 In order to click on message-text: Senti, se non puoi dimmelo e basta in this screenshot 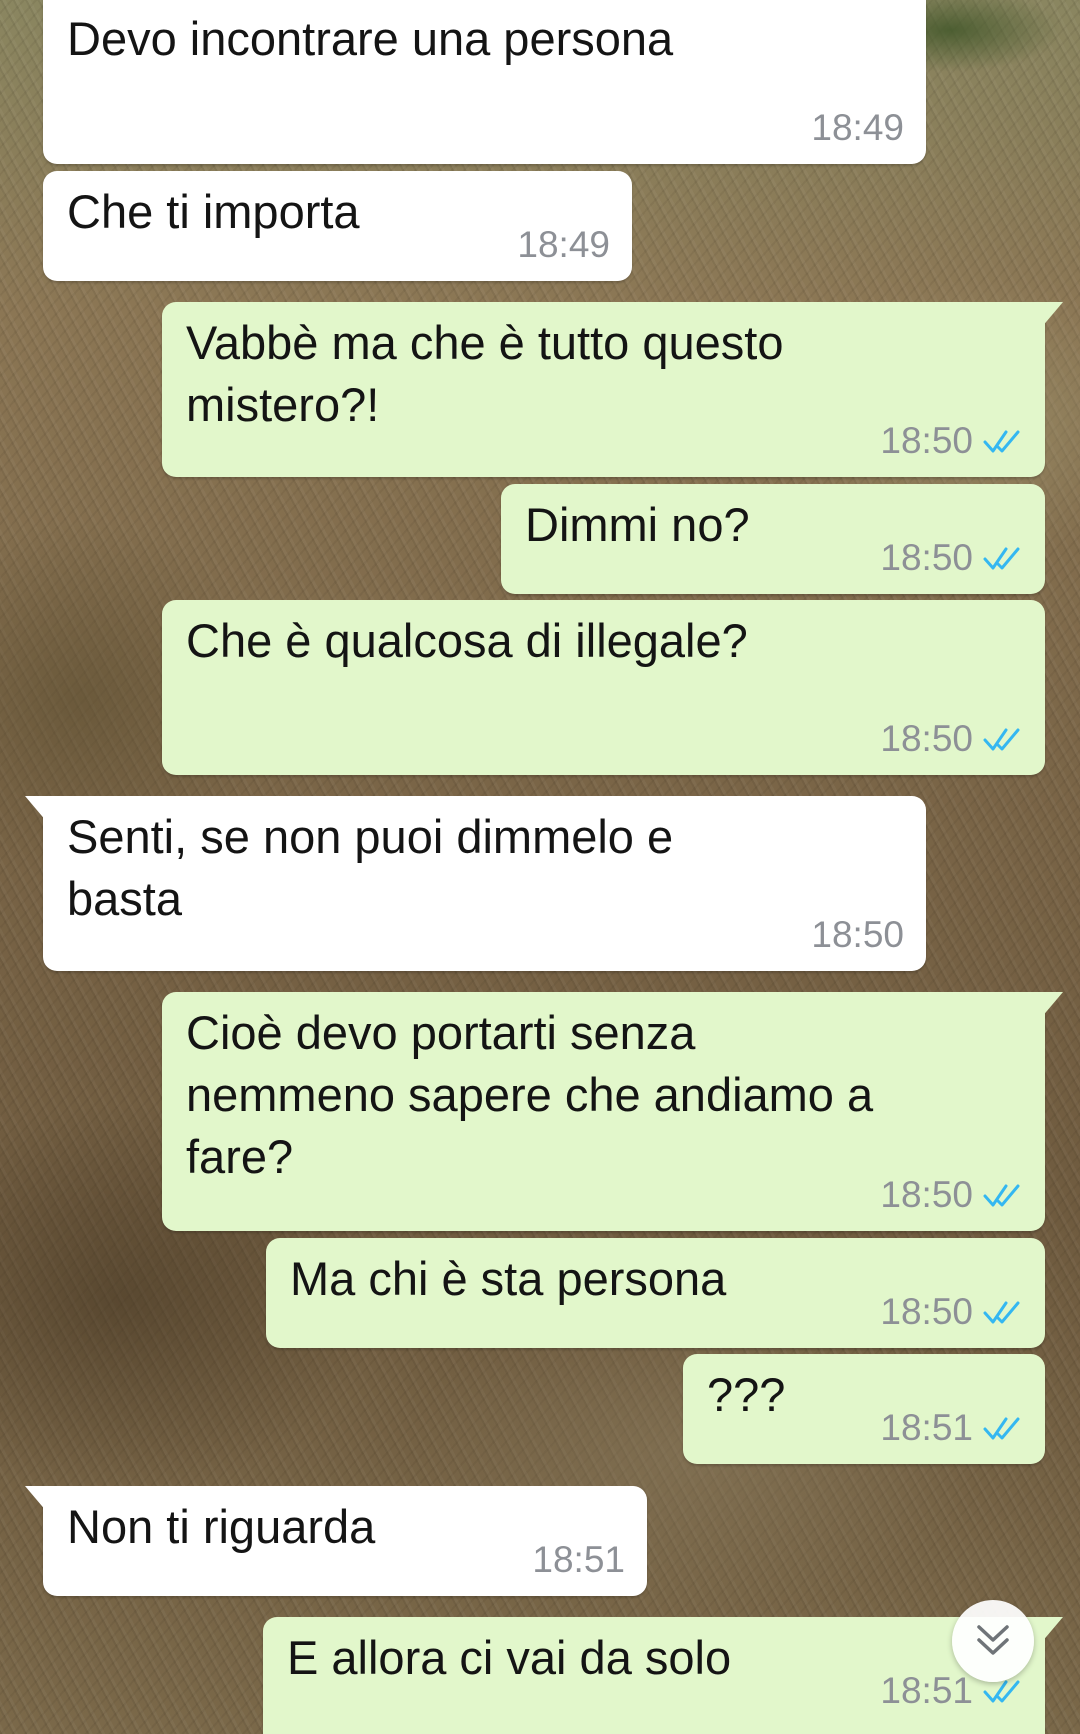, I will do `click(370, 867)`.